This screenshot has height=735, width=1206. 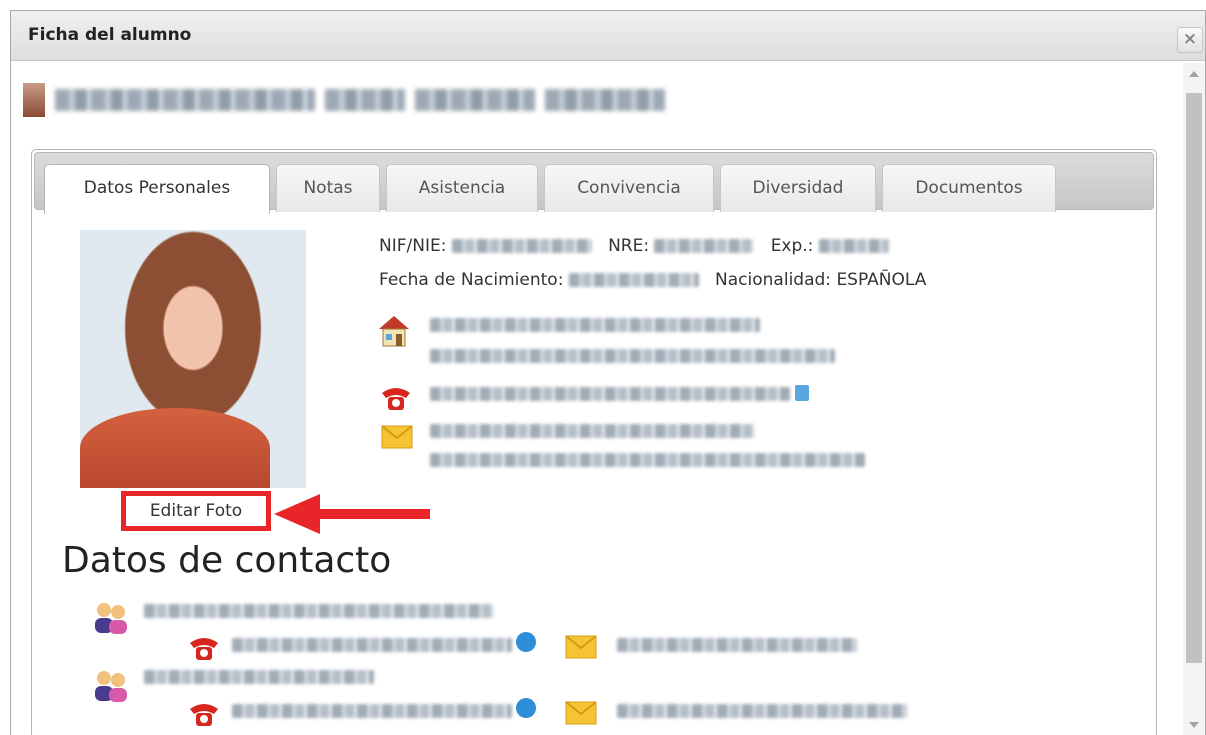 I want to click on exp-label: Exp.:, so click(x=792, y=246).